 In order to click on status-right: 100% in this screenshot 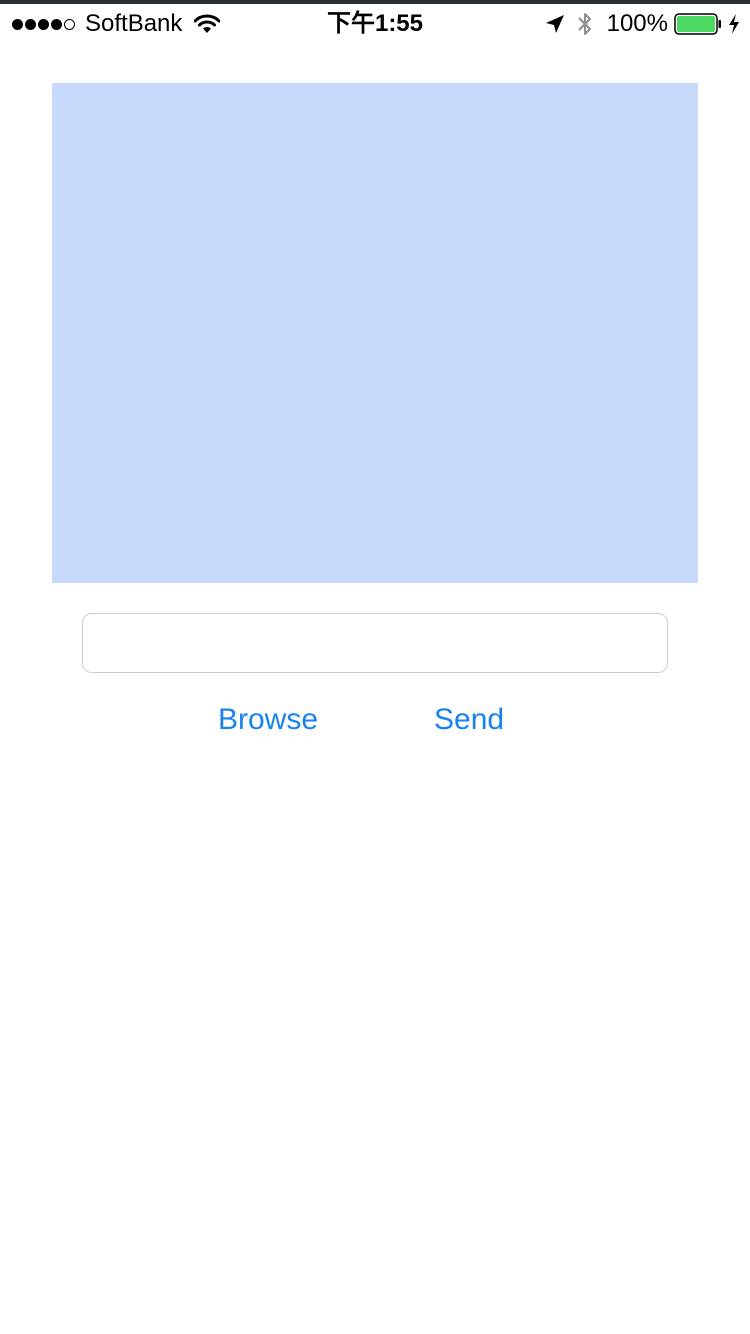, I will do `click(642, 24)`.